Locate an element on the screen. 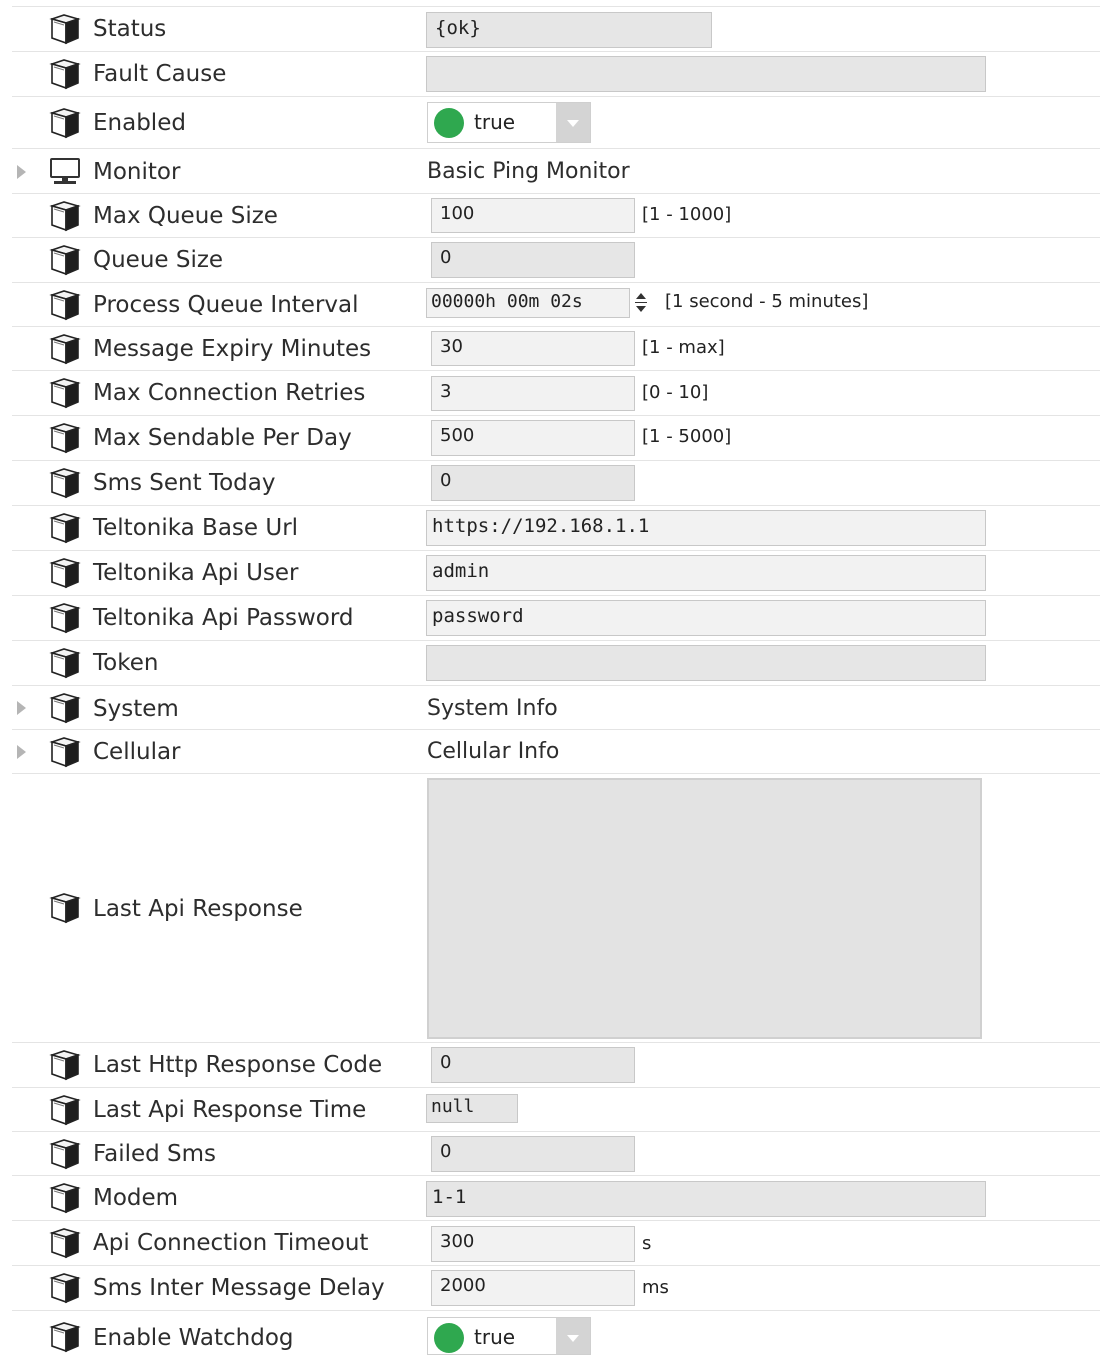  max-queue-size-range: [1 - 1000] is located at coordinates (687, 214).